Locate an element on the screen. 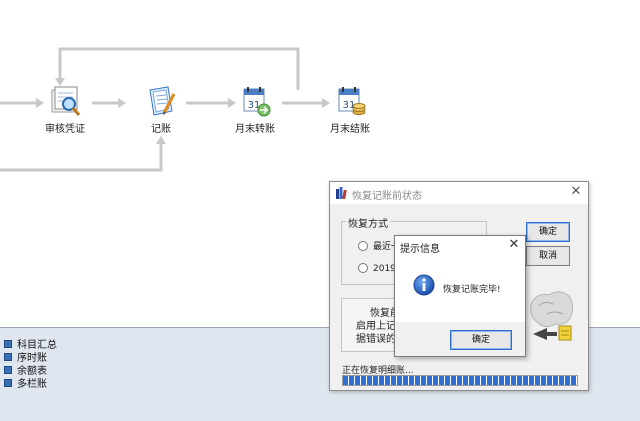 Image resolution: width=640 pixels, height=421 pixels. tree-item-multi-column-ledger: 多栏账 is located at coordinates (30, 383).